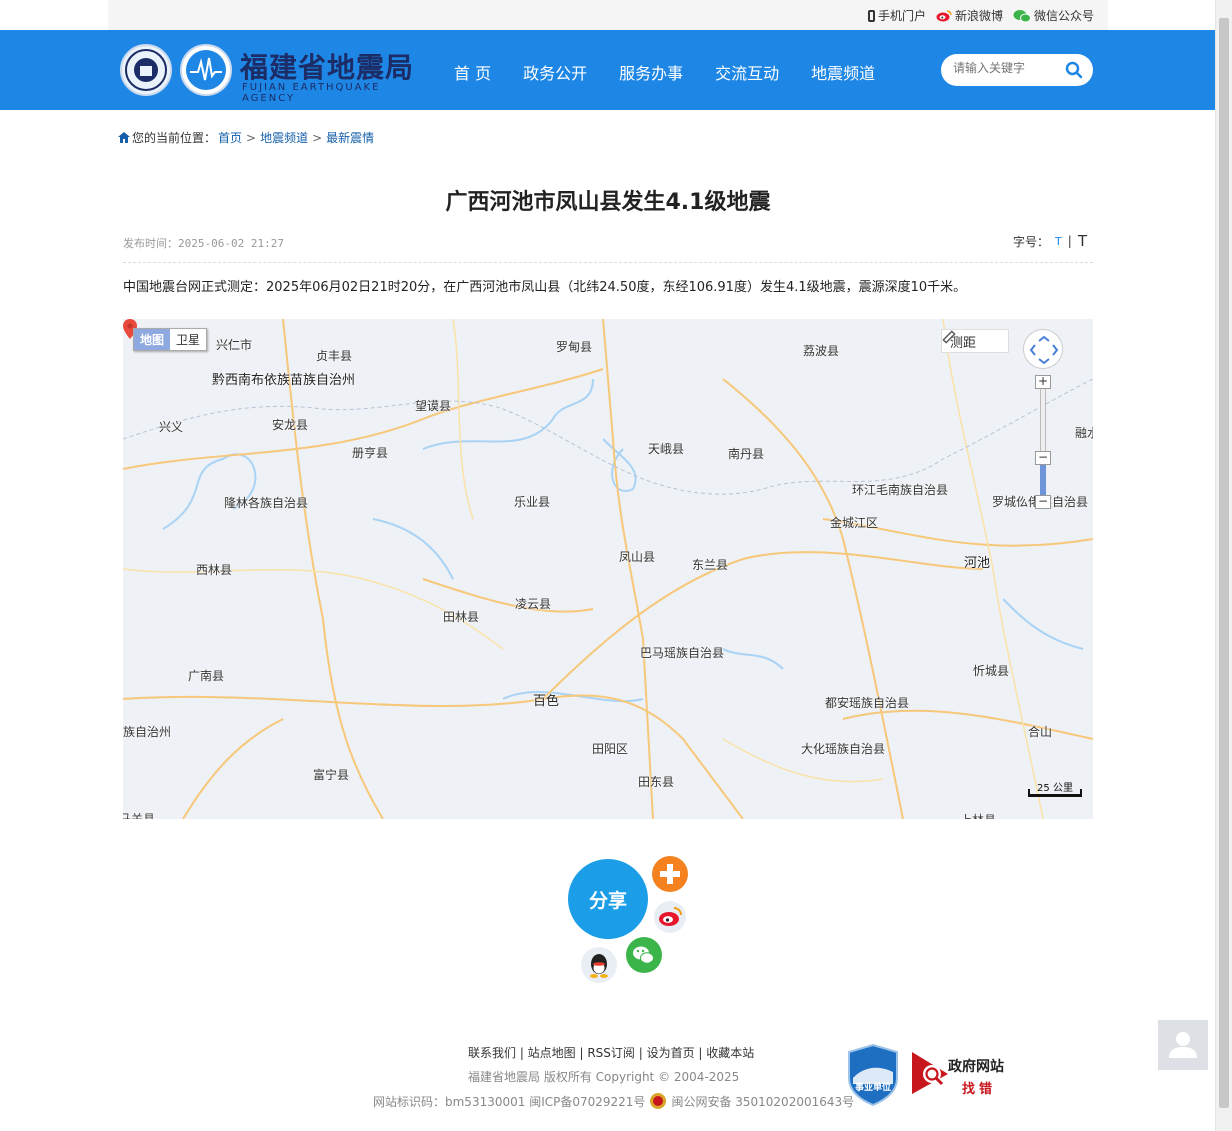 This screenshot has height=1131, width=1232. Describe the element at coordinates (1031, 241) in the screenshot. I see `font-size-label: 字号：` at that location.